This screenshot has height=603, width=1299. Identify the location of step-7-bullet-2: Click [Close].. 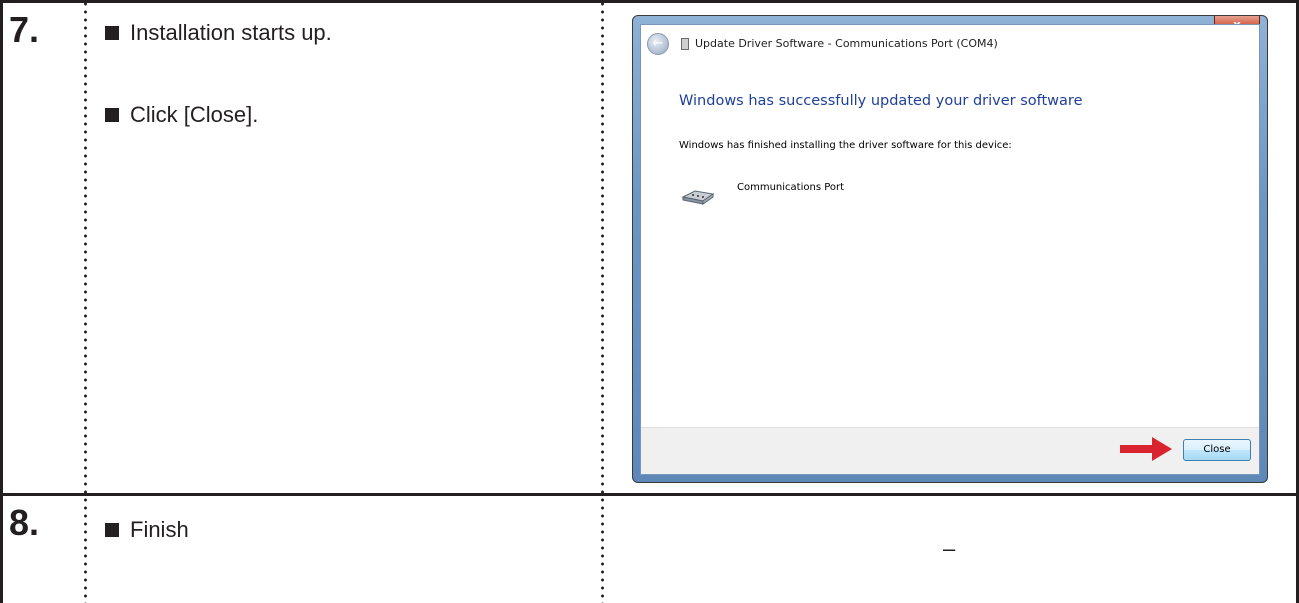
(181, 115).